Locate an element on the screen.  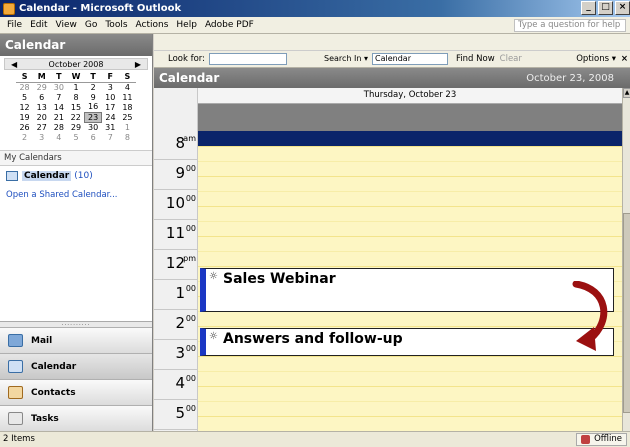
date-navigator-day: 27 is located at coordinates (41, 127).